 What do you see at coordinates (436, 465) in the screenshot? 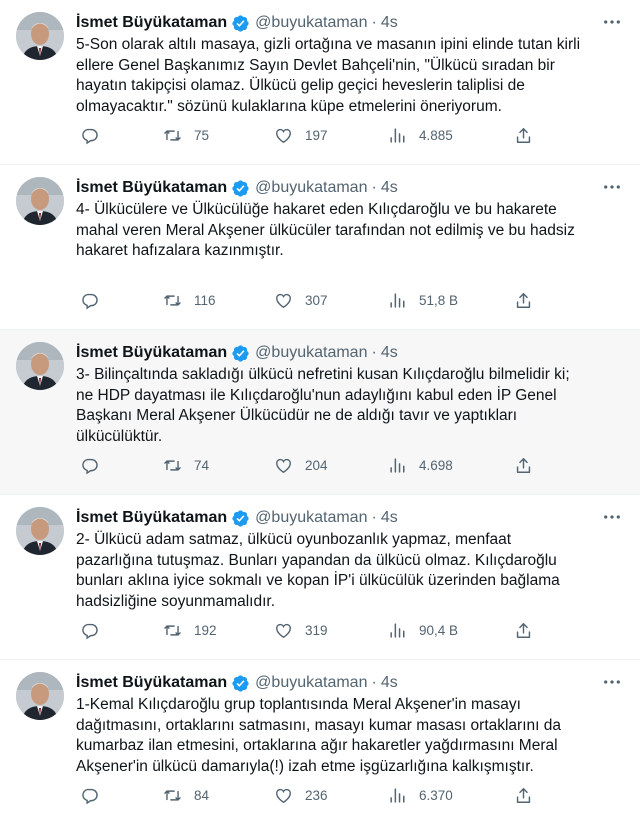
I see `views-count: 4.698` at bounding box center [436, 465].